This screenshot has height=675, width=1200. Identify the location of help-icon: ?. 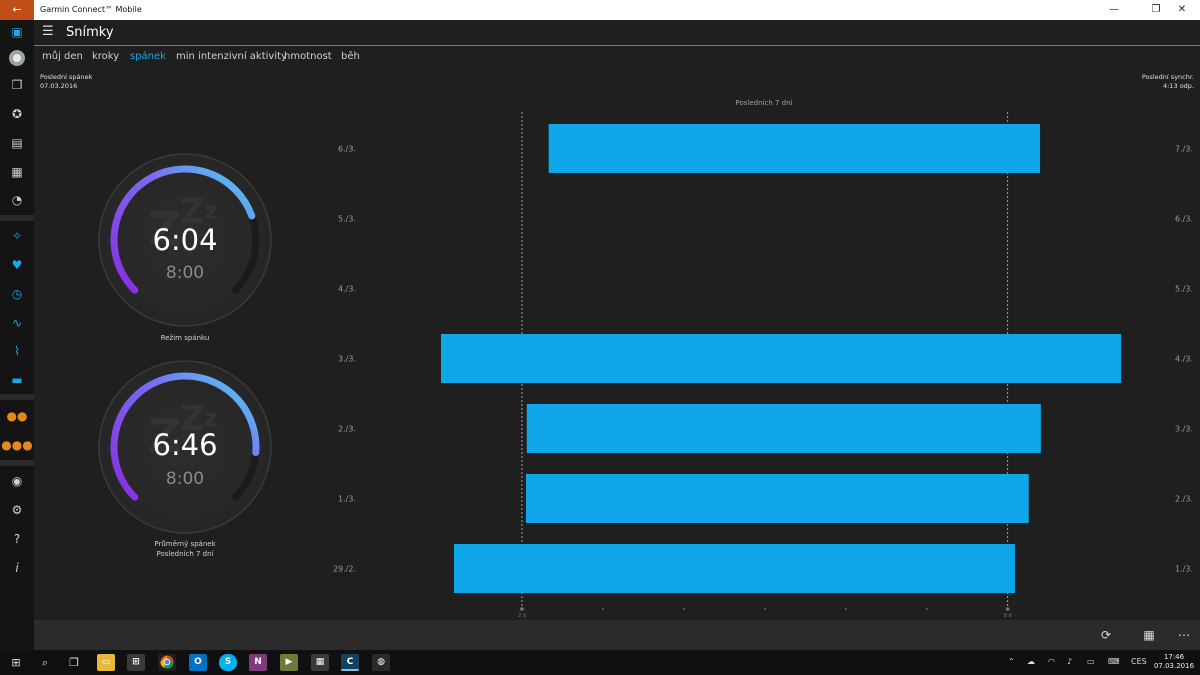
(17, 539).